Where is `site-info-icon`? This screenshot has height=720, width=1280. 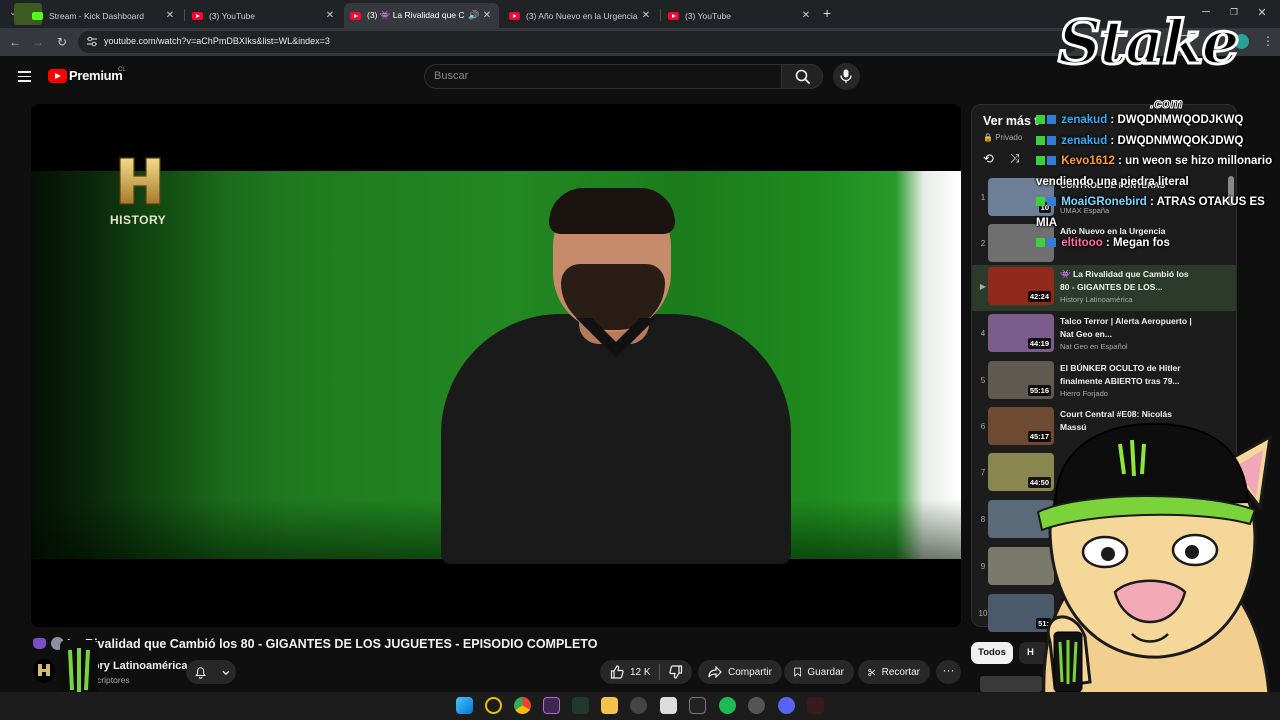 site-info-icon is located at coordinates (92, 41).